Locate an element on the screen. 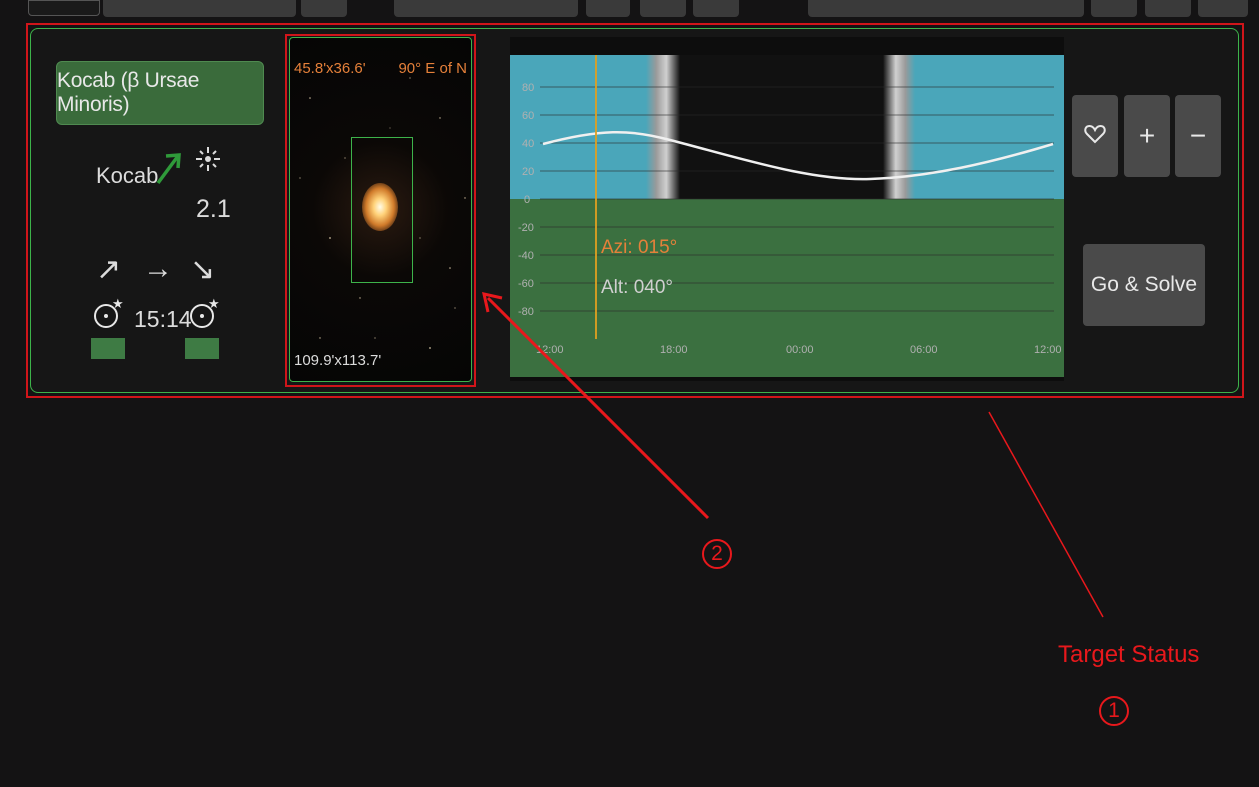 This screenshot has width=1259, height=787. y-tick-label: 60 is located at coordinates (528, 116).